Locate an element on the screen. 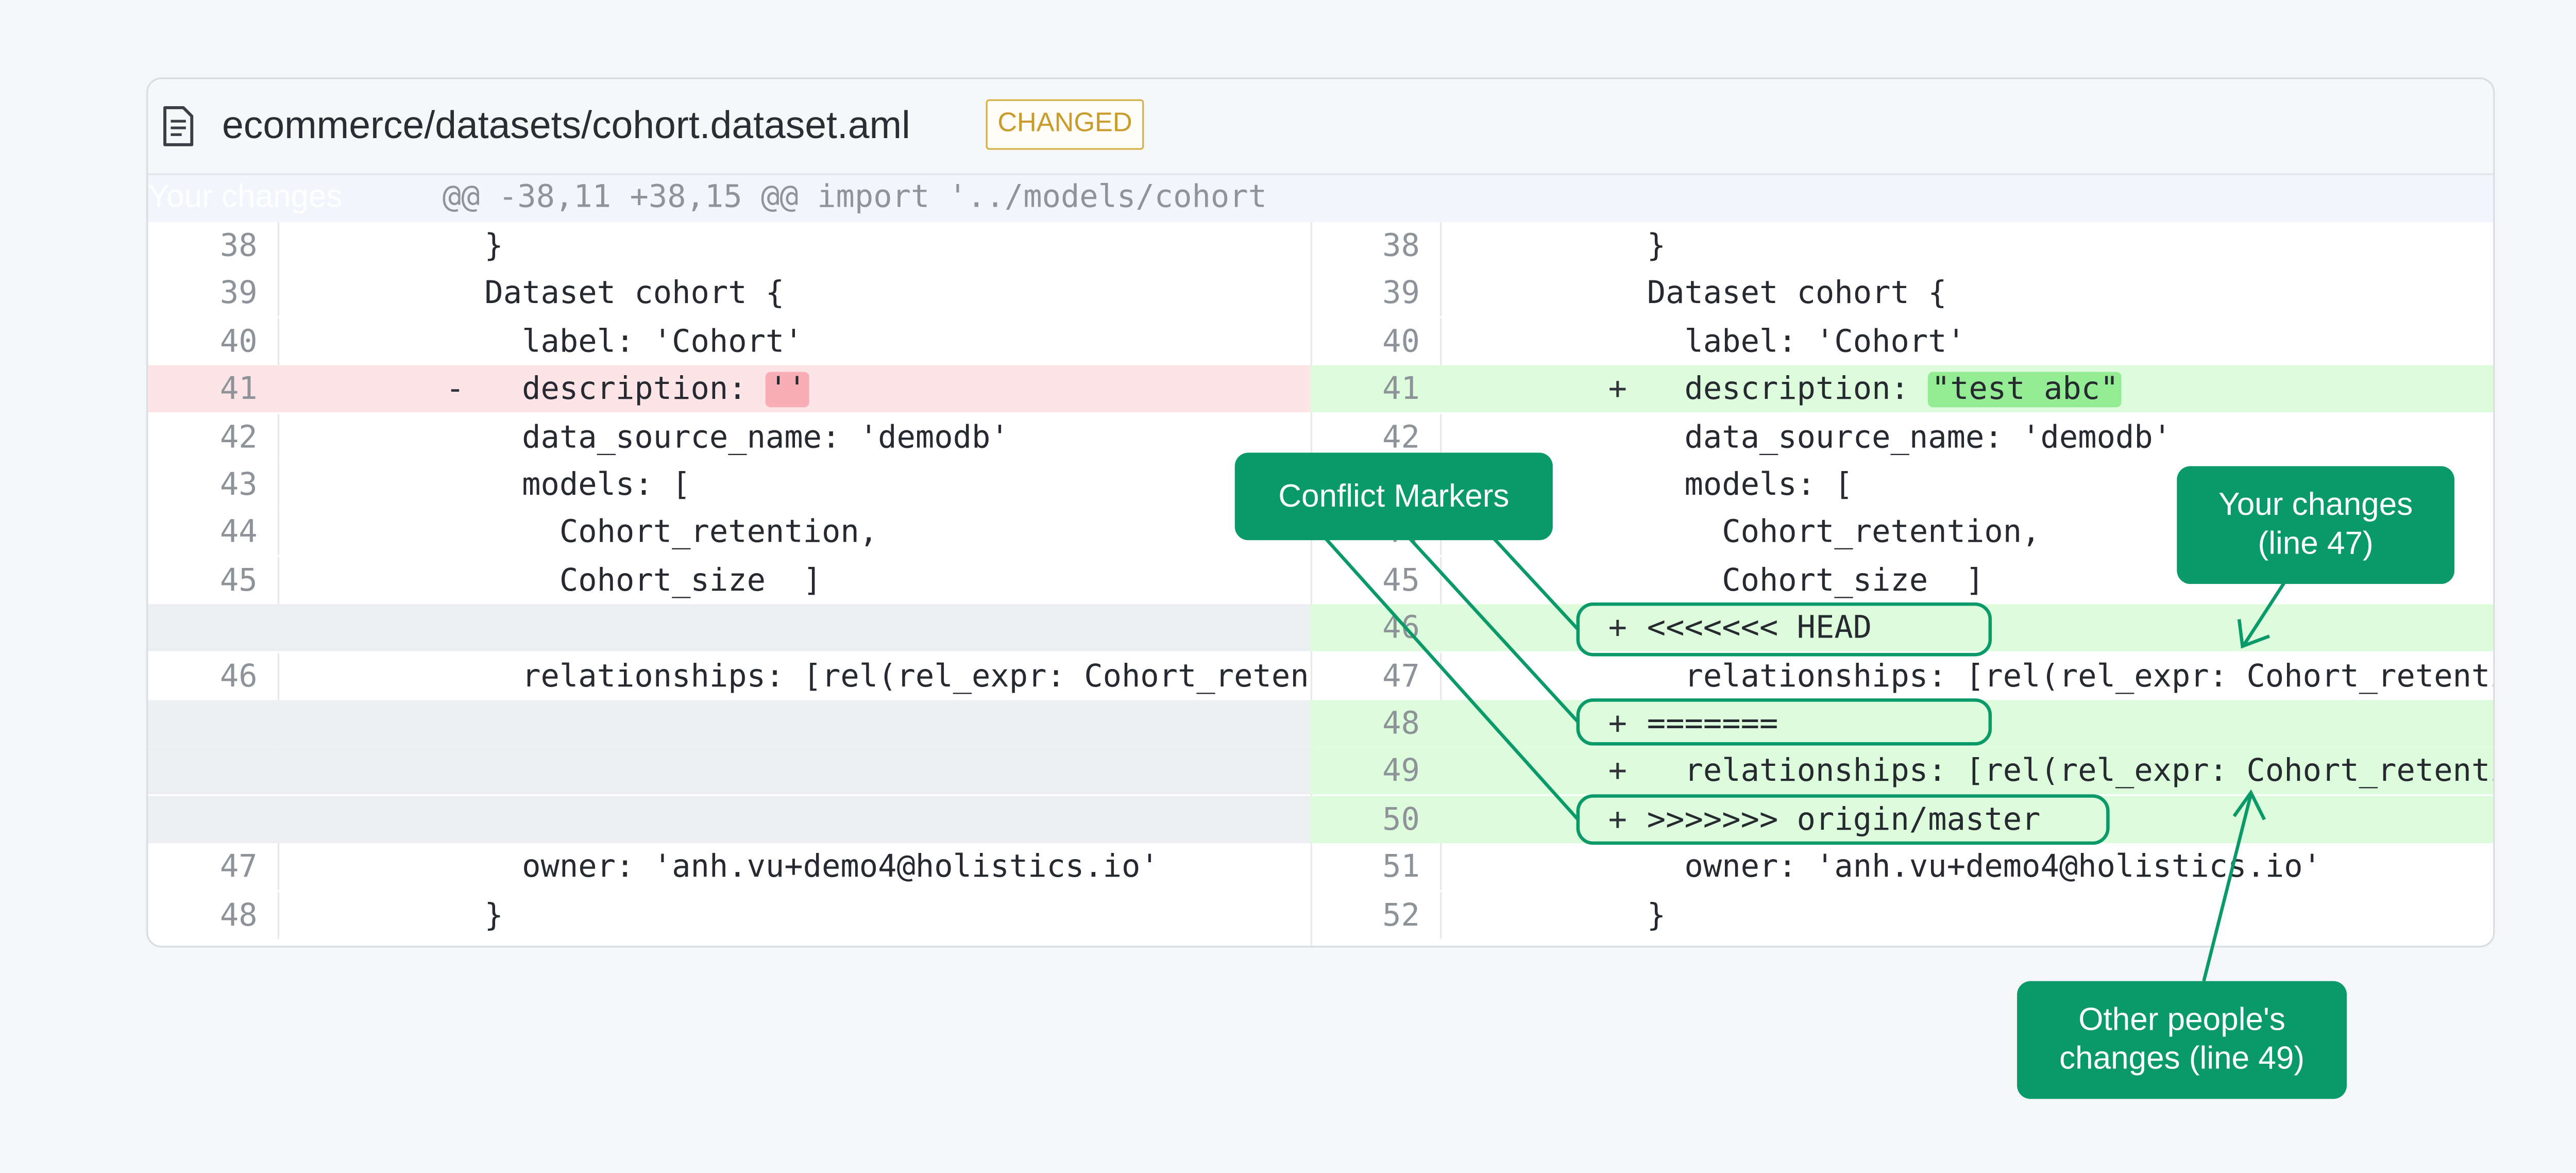  callout-text: Conflict Markers is located at coordinates (1394, 496).